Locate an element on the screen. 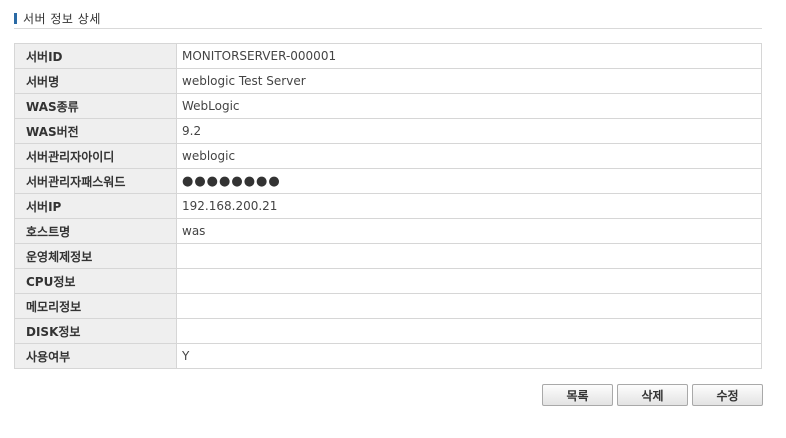  row-label: WAS종류 is located at coordinates (95, 106).